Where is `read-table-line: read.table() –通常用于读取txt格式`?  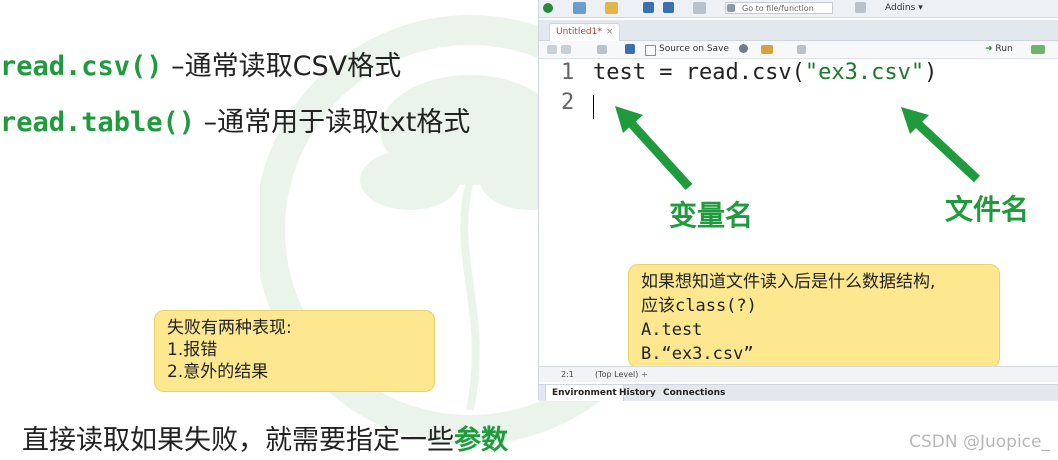
read-table-line: read.table() –通常用于读取txt格式 is located at coordinates (235, 119).